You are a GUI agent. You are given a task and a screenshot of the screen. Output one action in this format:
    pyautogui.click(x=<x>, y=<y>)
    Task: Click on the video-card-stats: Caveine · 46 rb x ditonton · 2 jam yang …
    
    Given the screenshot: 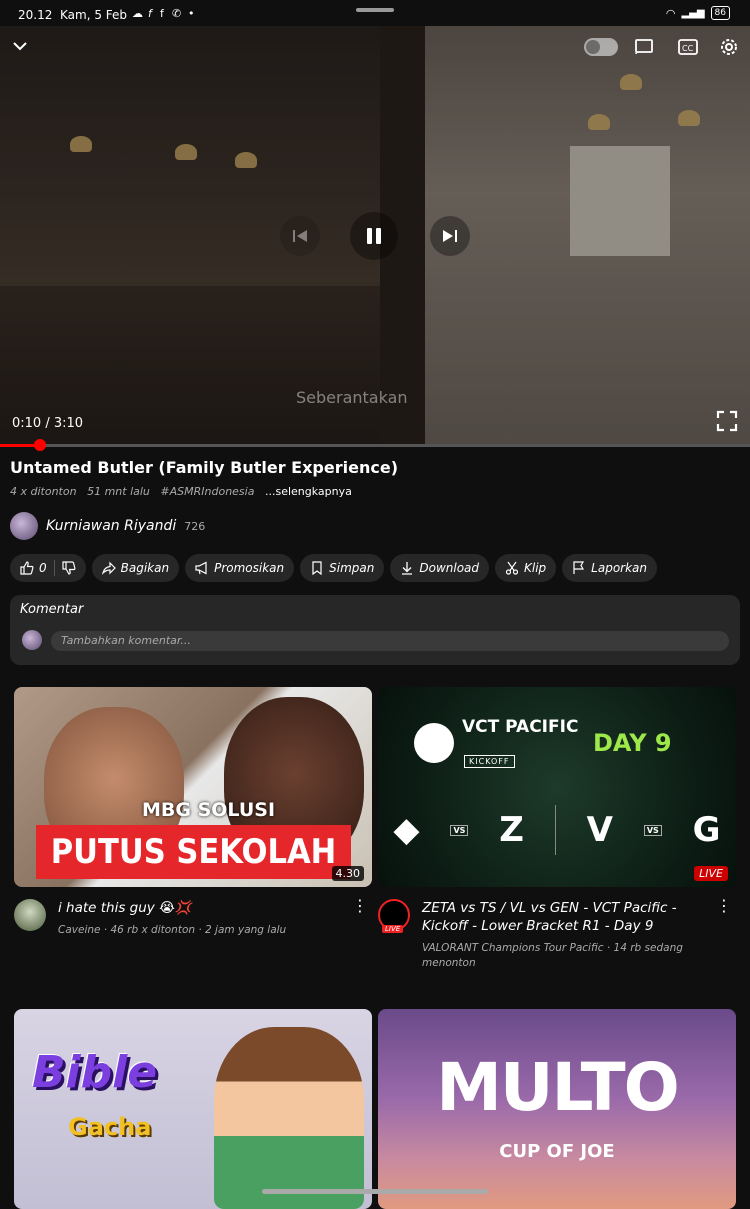 What is the action you would take?
    pyautogui.click(x=172, y=930)
    